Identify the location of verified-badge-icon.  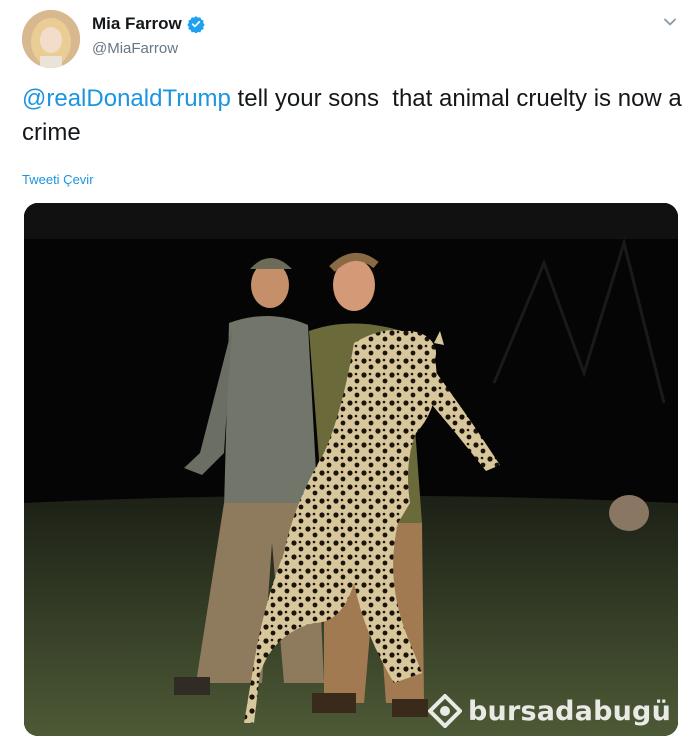
(196, 24).